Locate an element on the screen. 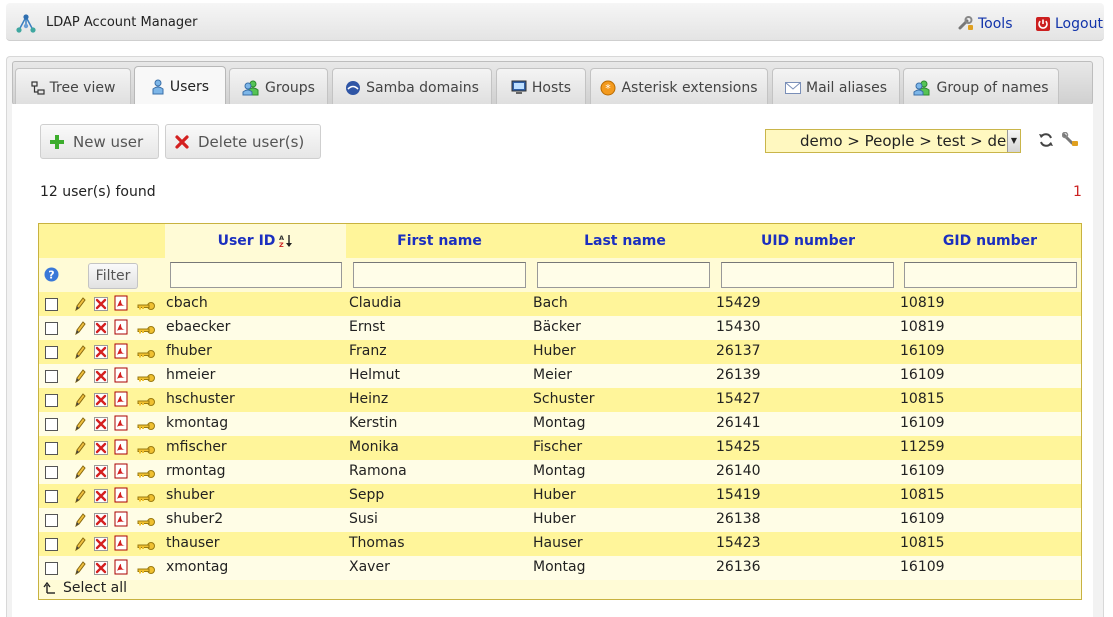 The image size is (1113, 617). cell-user-id: xmontag is located at coordinates (197, 567).